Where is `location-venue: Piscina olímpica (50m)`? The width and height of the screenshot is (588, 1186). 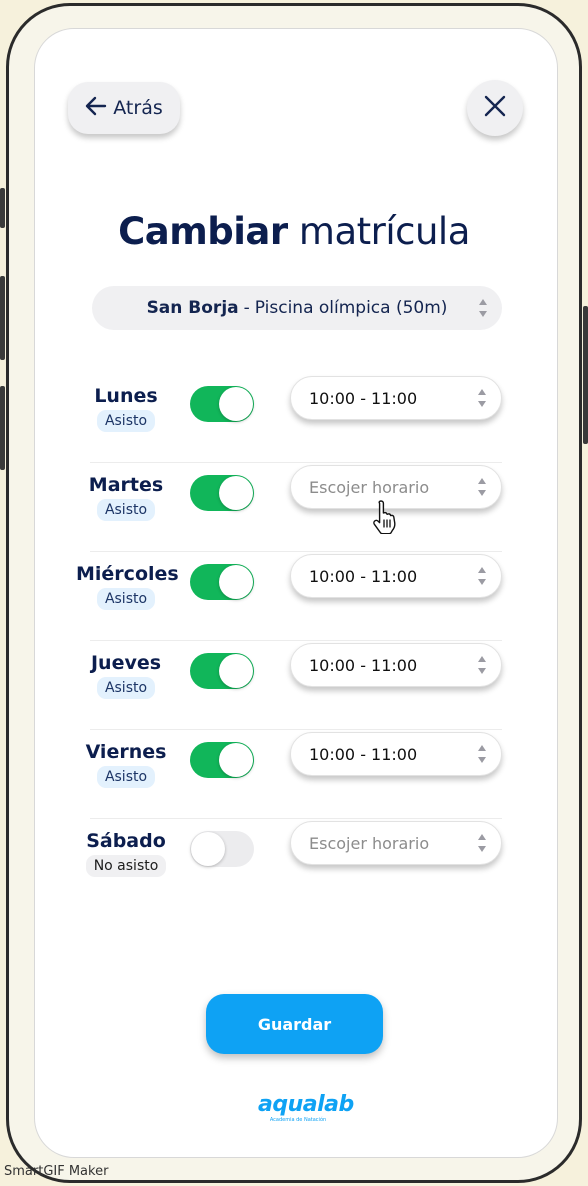
location-venue: Piscina olímpica (50m) is located at coordinates (351, 308).